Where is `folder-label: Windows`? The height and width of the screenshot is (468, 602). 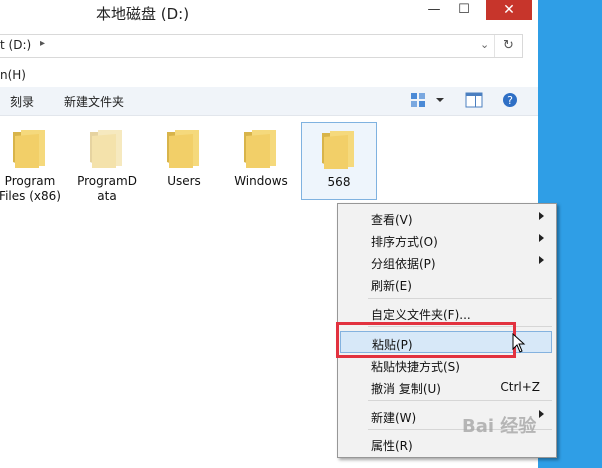 folder-label: Windows is located at coordinates (261, 181).